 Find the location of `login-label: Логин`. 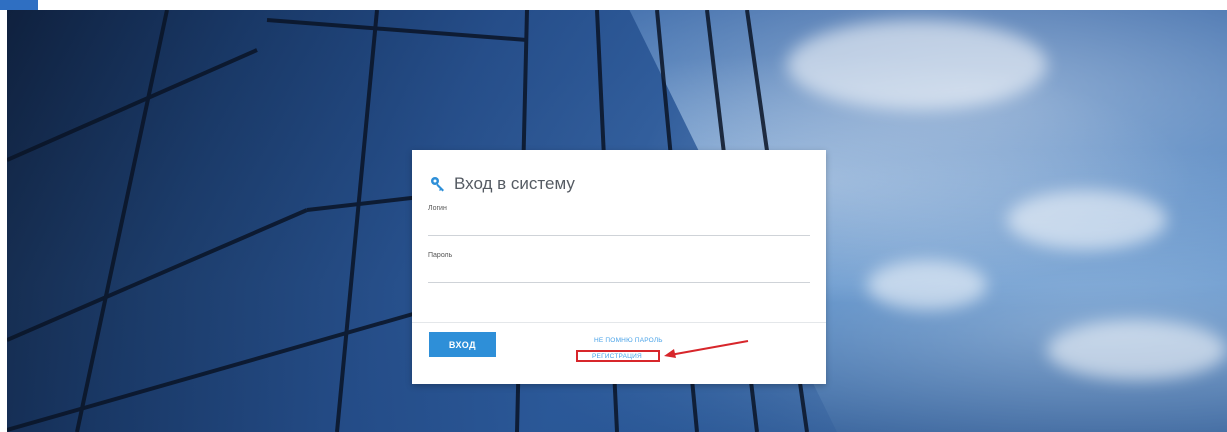

login-label: Логин is located at coordinates (437, 208).